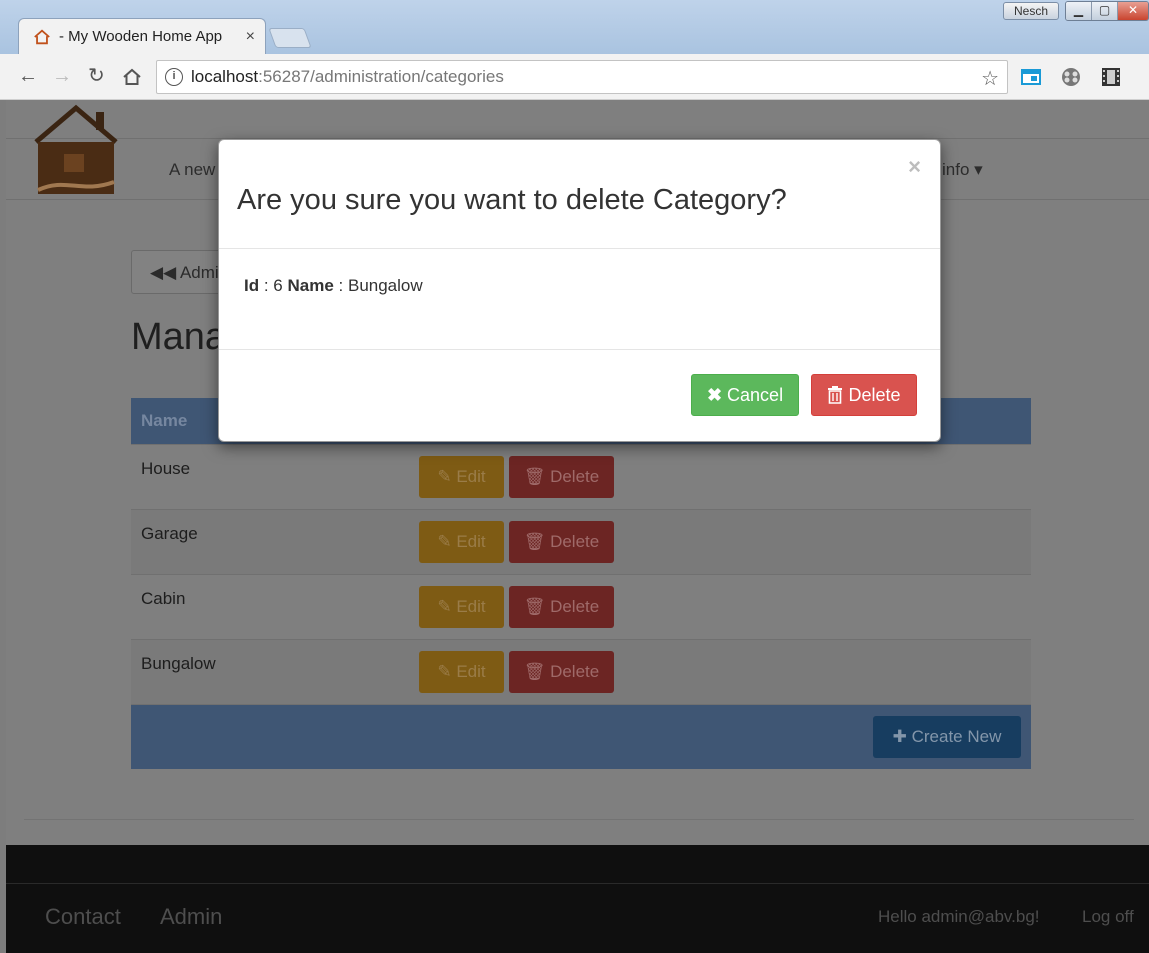  What do you see at coordinates (163, 598) in the screenshot?
I see `row-name: Cabin` at bounding box center [163, 598].